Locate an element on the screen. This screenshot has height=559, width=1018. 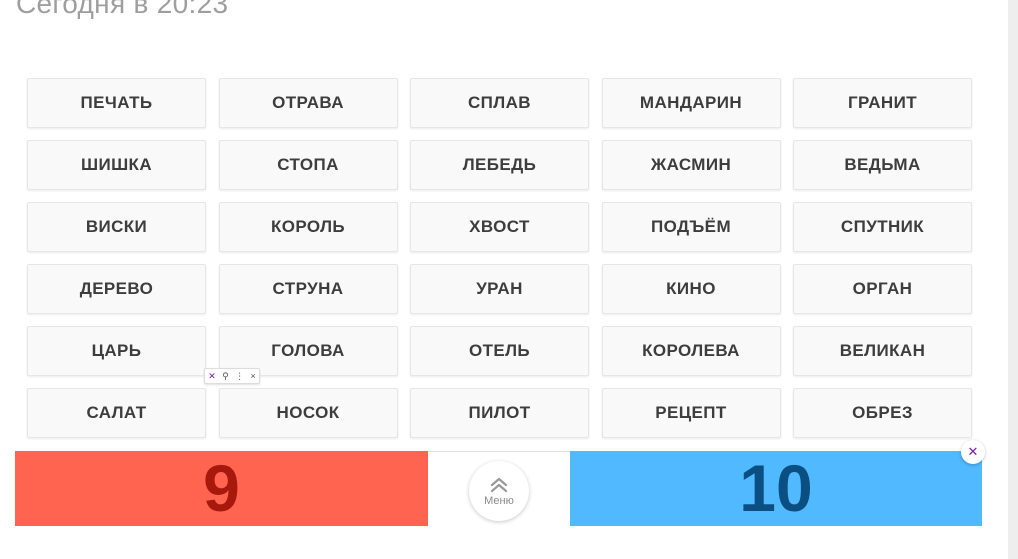
word-card-label: СТОПА is located at coordinates (308, 164).